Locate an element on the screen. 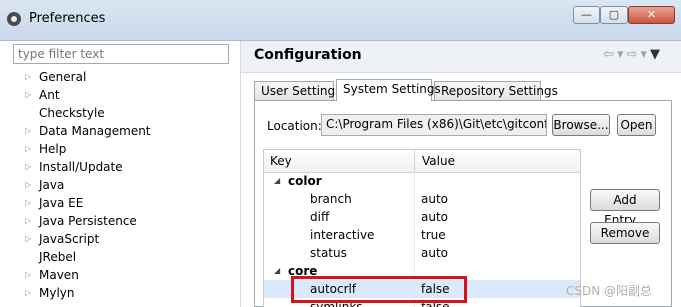 The image size is (681, 307). row-key: autocrlf is located at coordinates (333, 289).